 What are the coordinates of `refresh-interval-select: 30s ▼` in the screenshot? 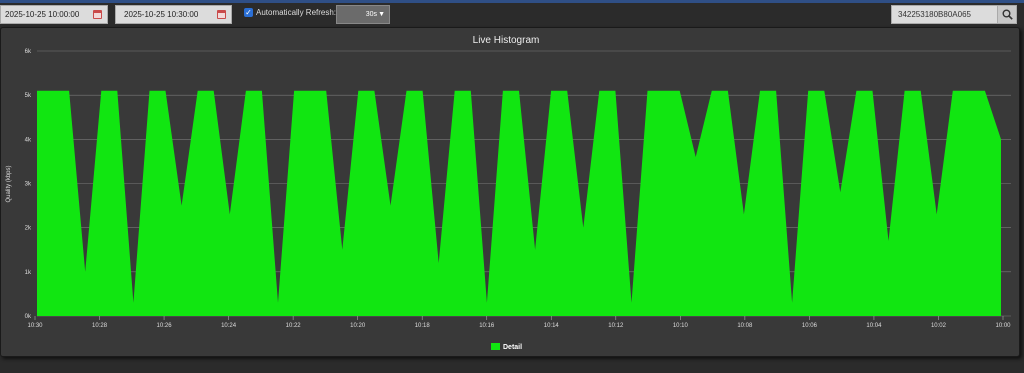 It's located at (363, 14).